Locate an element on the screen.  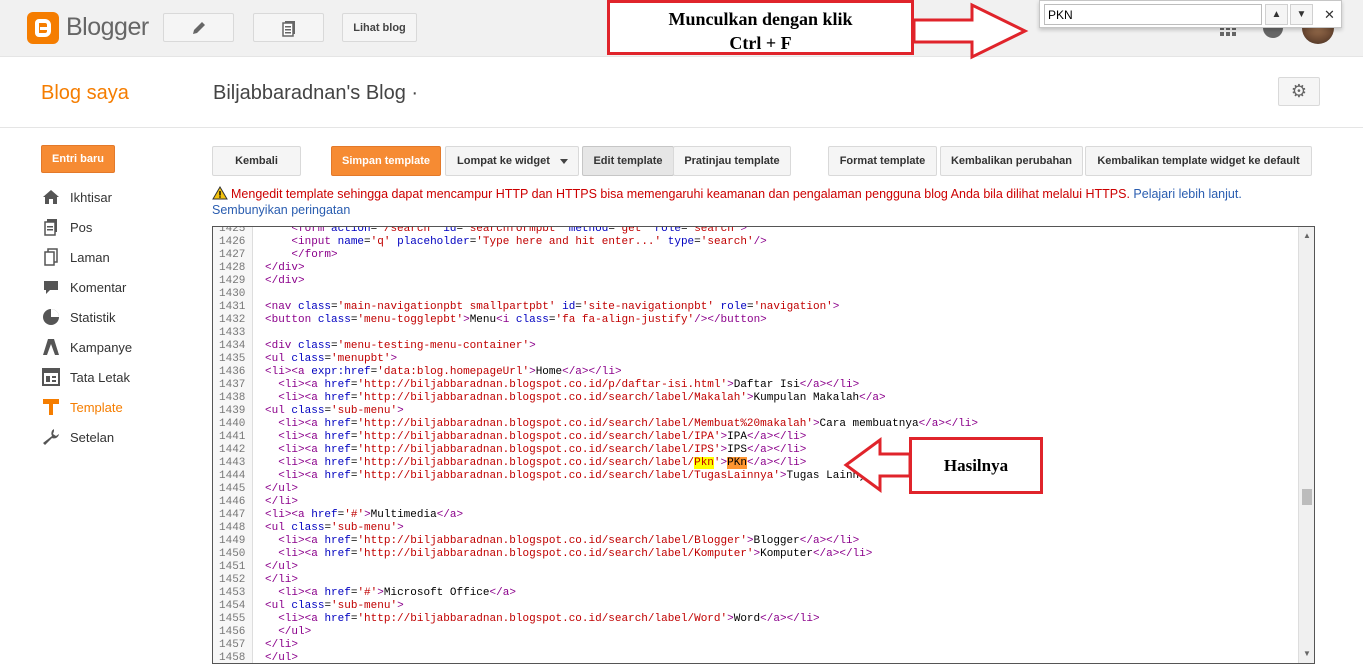
revert-changes-button: Kembalikan perubahan is located at coordinates (1011, 161).